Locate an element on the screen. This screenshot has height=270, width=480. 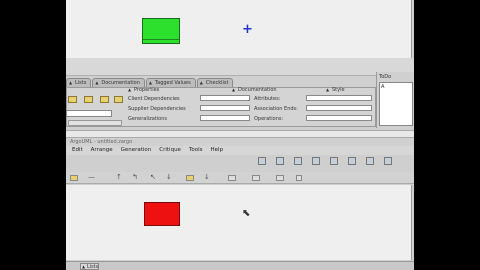
shape-tool-2-icon is located at coordinates (256, 178).